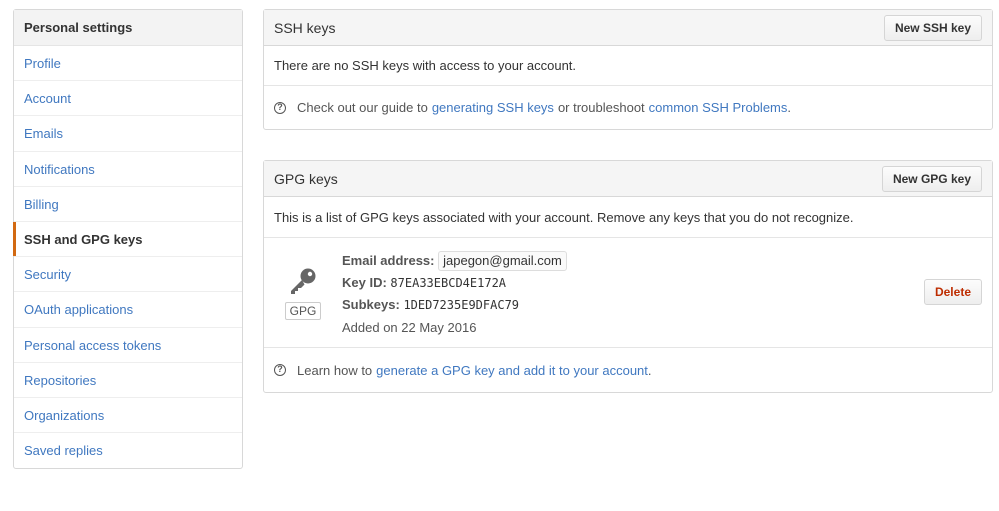 This screenshot has height=511, width=999. I want to click on sidebar-item-organizations: Organizations, so click(128, 416).